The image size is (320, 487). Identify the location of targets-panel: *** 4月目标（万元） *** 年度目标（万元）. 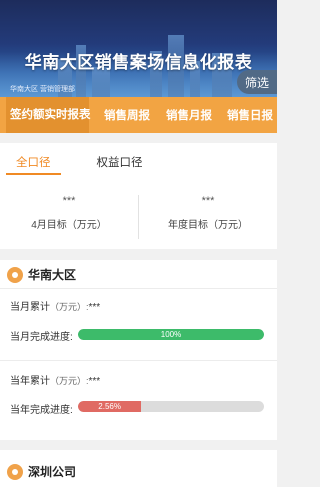
(138, 215).